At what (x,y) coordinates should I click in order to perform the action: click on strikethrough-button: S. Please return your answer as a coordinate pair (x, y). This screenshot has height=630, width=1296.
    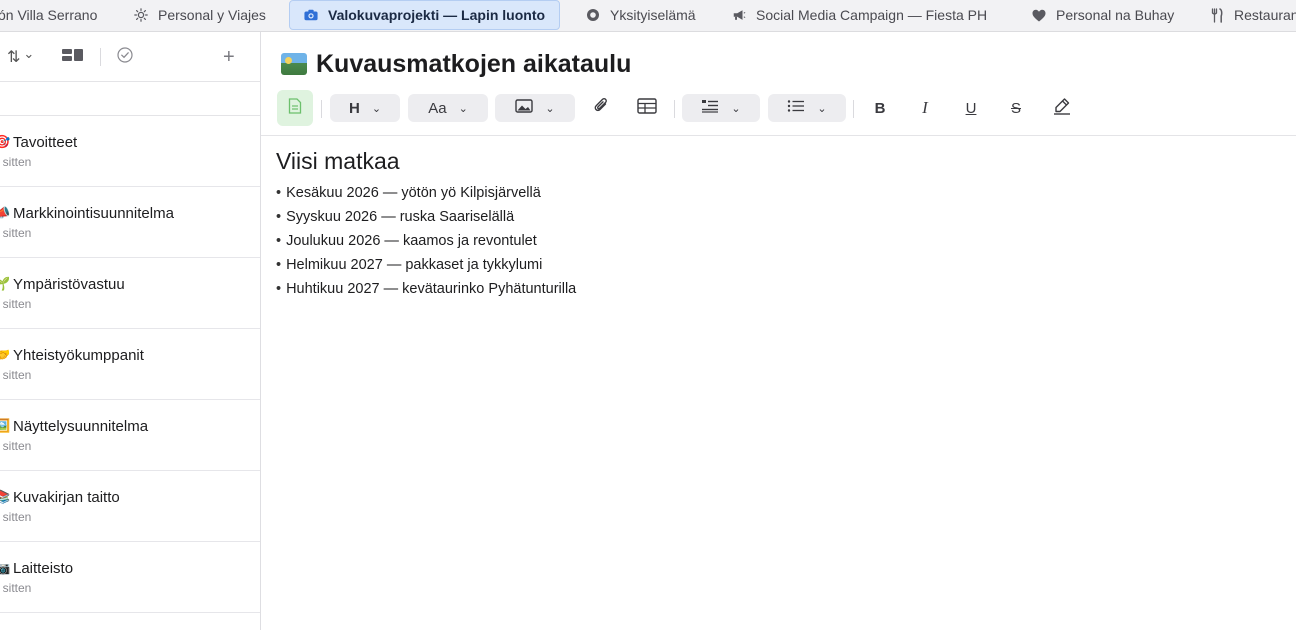
    Looking at the image, I should click on (1016, 108).